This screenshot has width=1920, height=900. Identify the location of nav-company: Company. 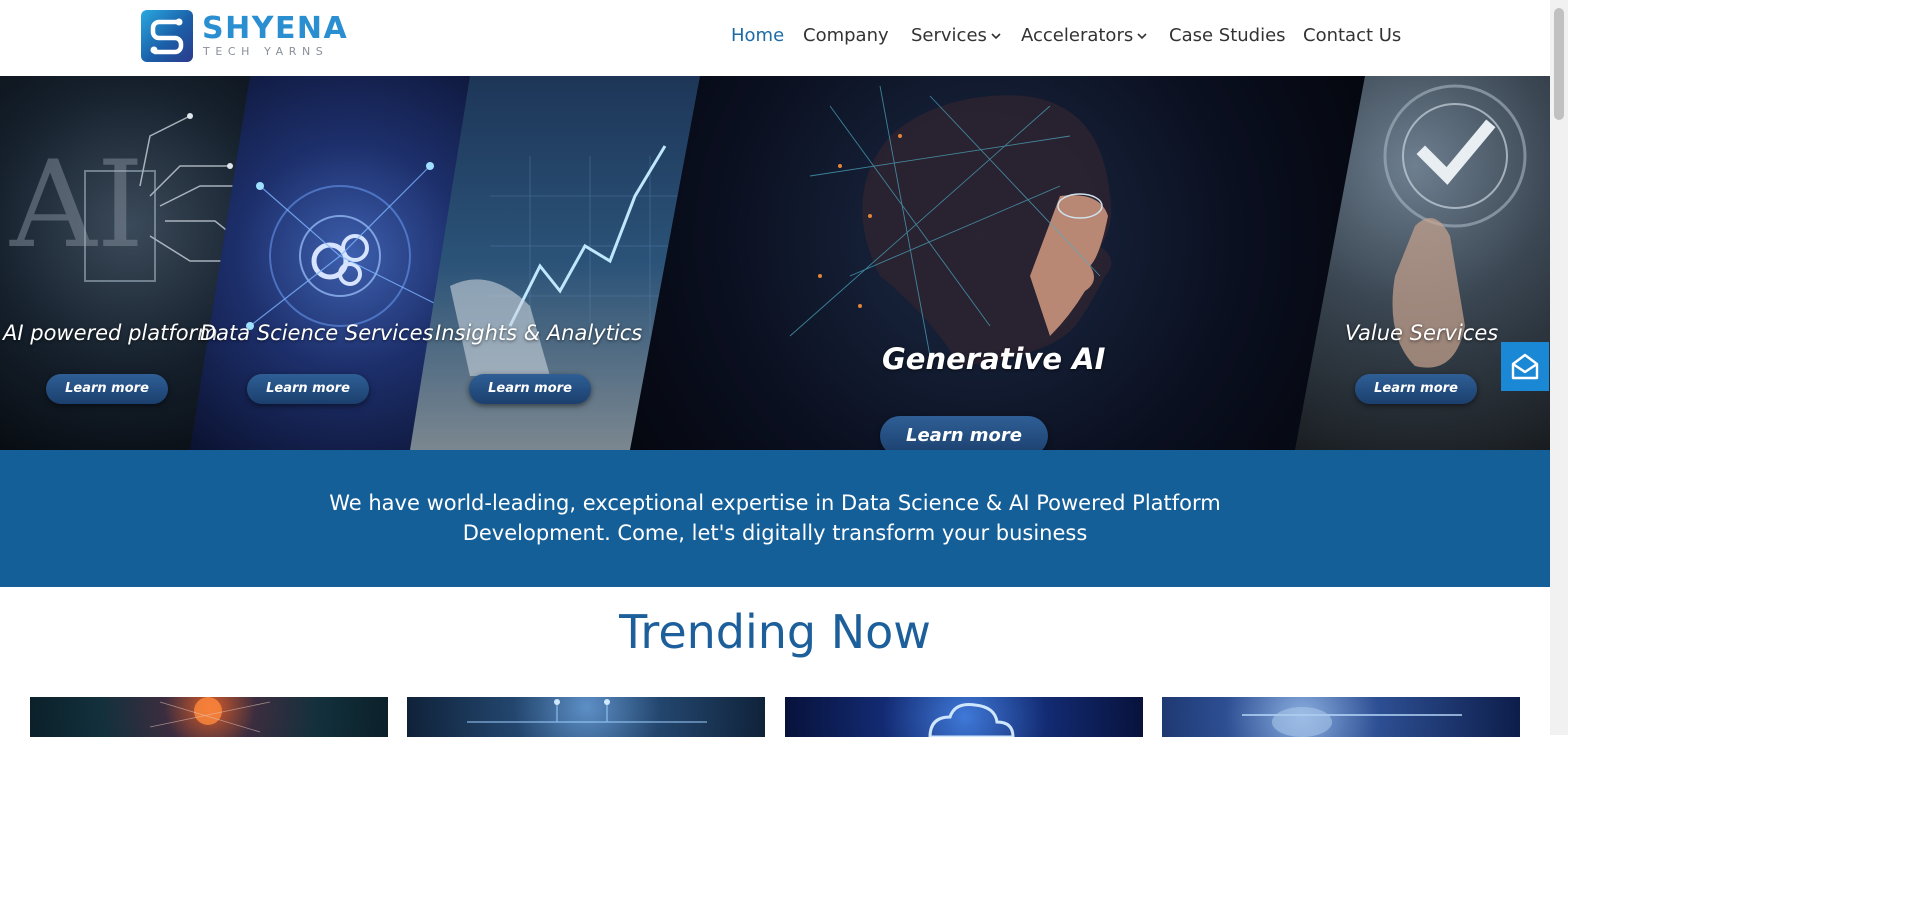
(846, 36).